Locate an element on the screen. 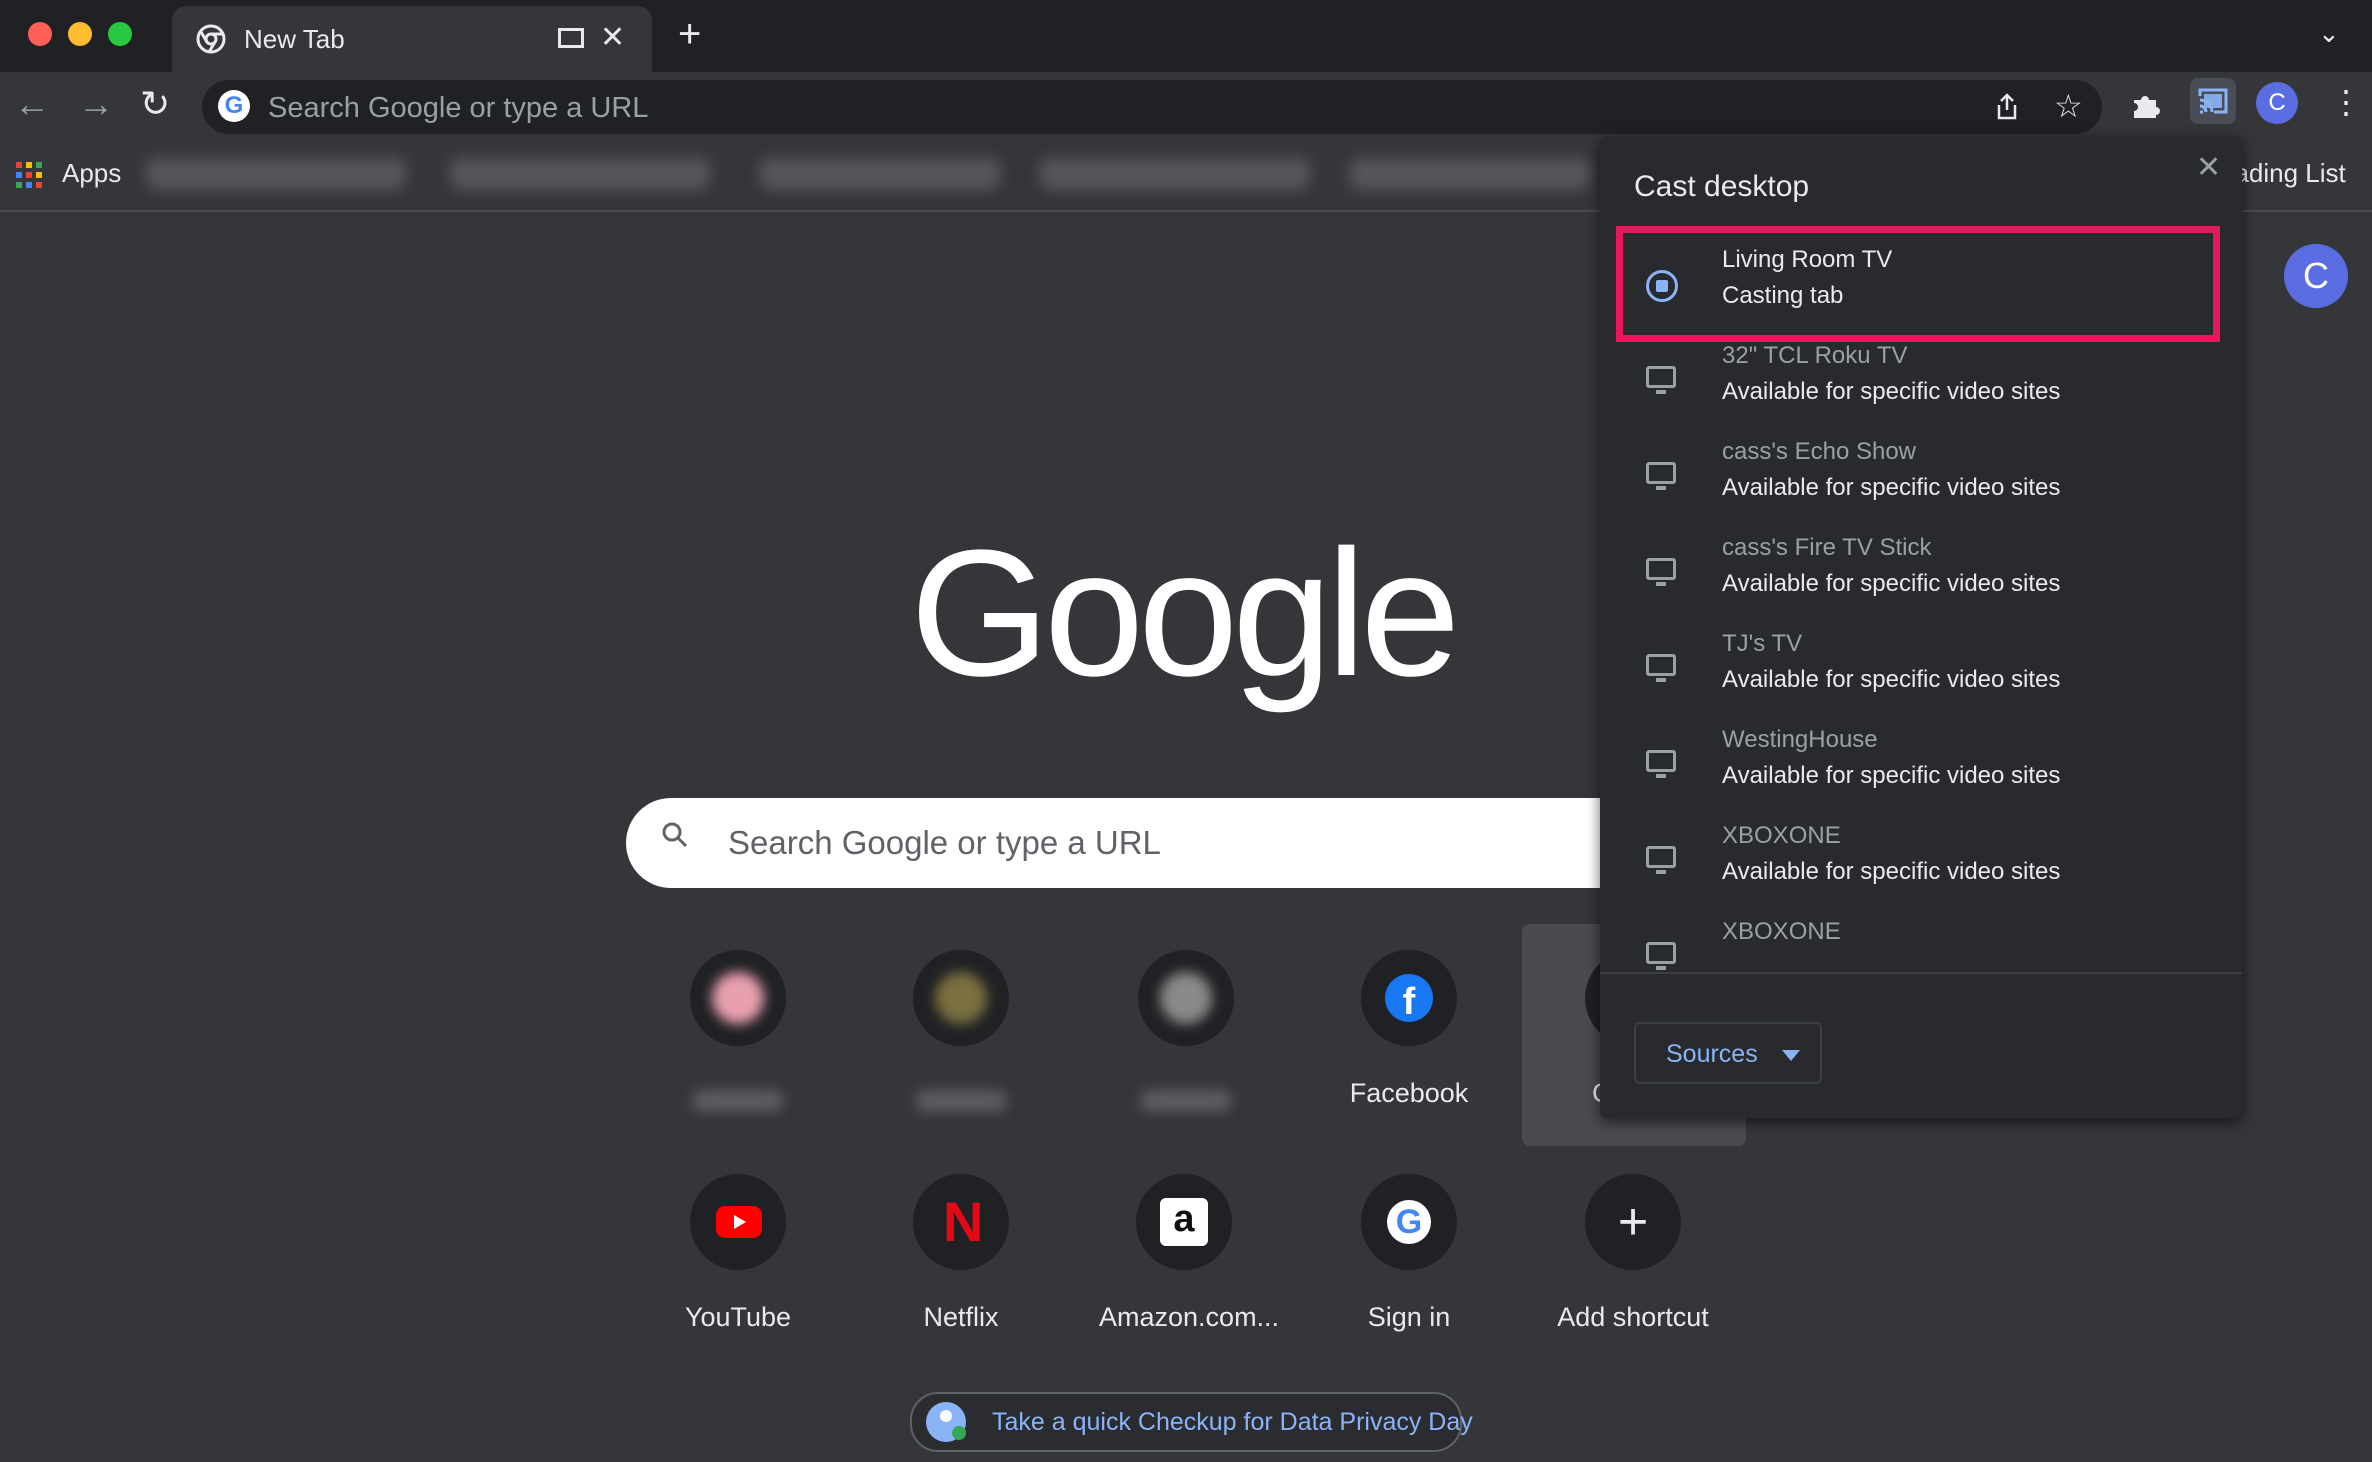 This screenshot has width=2372, height=1462. tab-new-tab: New Tab ✕ is located at coordinates (412, 39).